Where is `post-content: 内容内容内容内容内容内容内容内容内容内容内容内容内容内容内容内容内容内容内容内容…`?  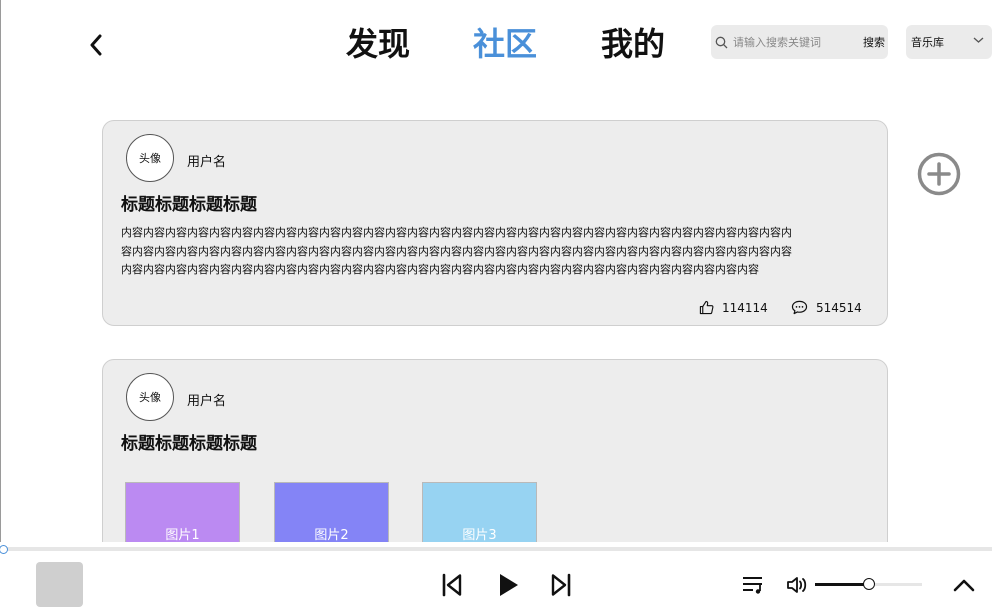 post-content: 内容内容内容内容内容内容内容内容内容内容内容内容内容内容内容内容内容内容内容内容… is located at coordinates (456, 251).